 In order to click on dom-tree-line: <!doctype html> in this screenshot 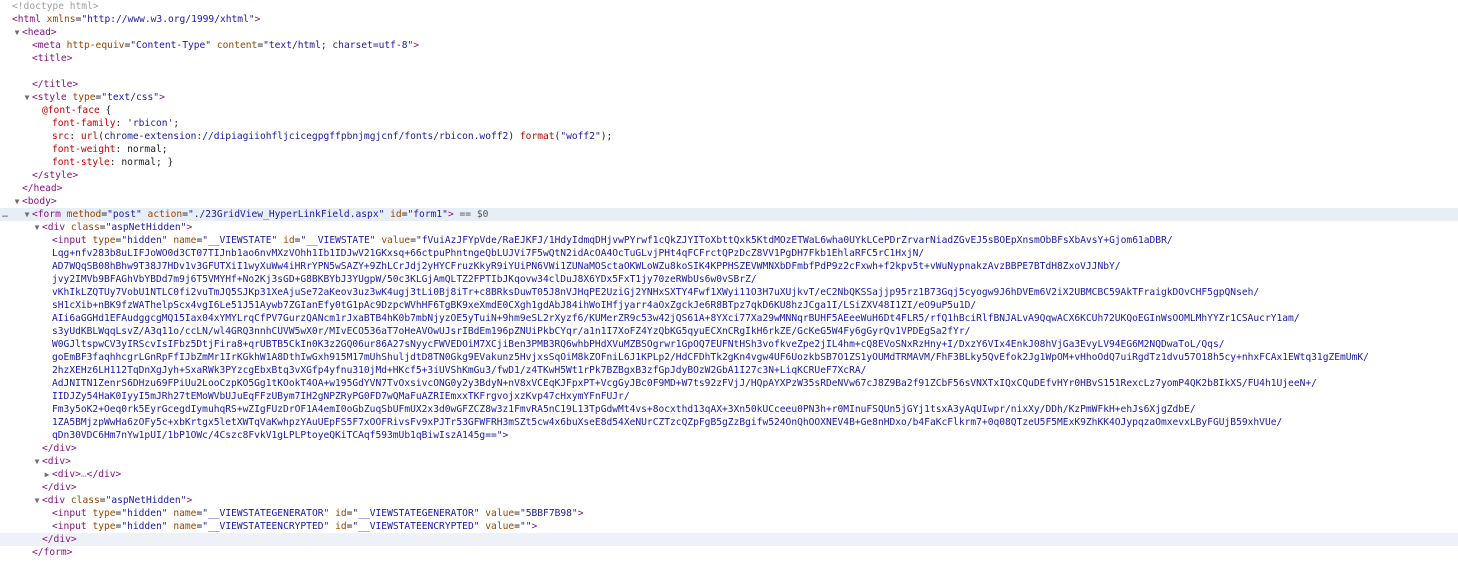, I will do `click(729, 6)`.